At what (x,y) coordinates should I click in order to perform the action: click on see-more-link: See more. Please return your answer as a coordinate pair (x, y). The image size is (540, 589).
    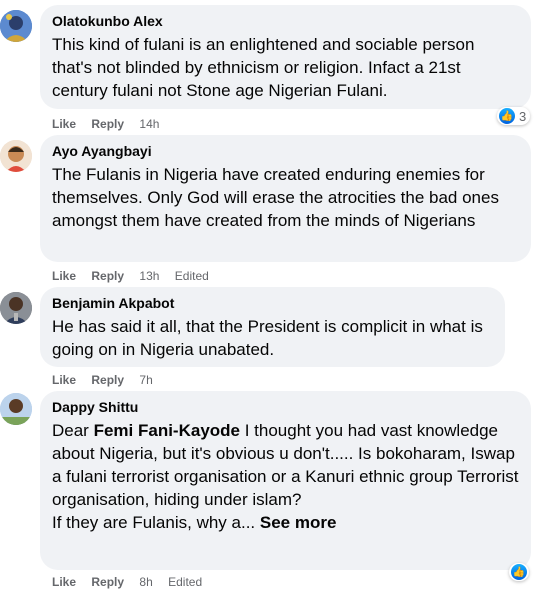
    Looking at the image, I should click on (298, 522).